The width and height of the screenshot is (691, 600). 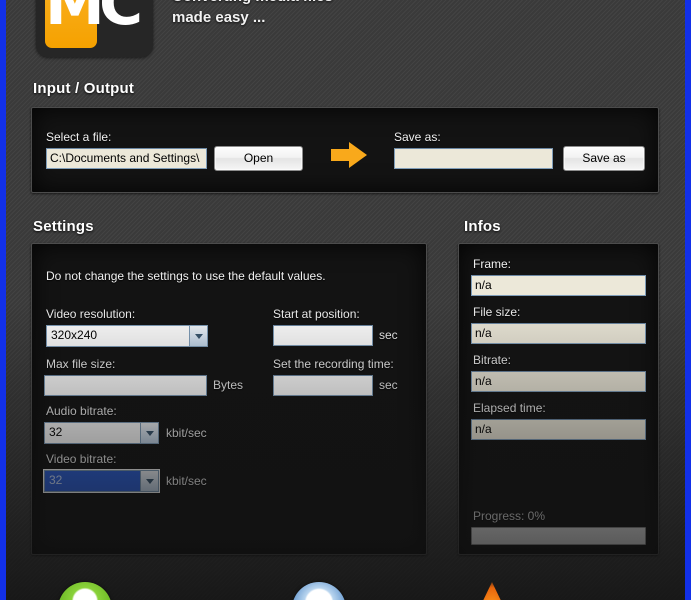 I want to click on start-position-unit: sec, so click(x=388, y=335).